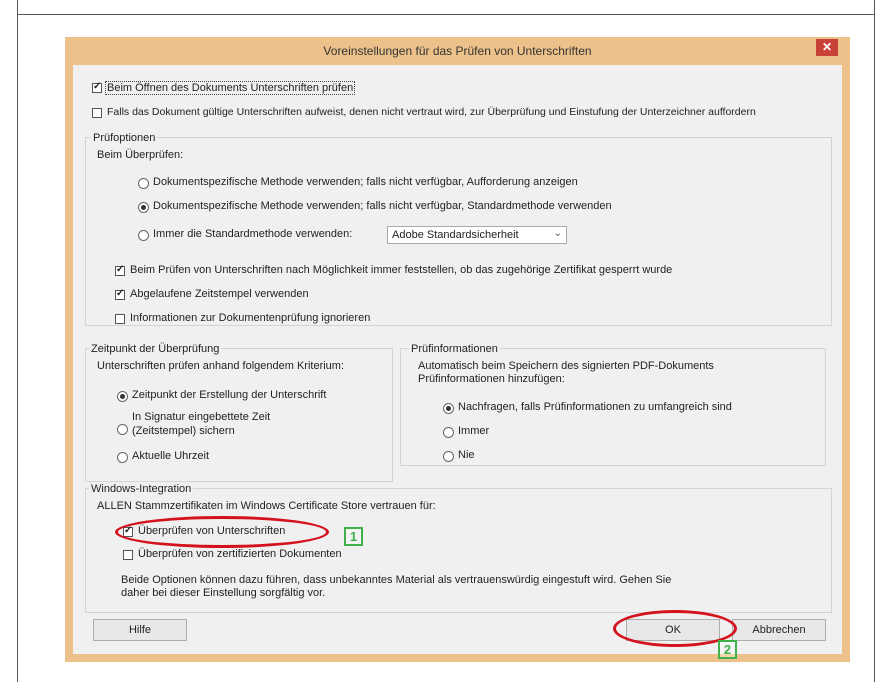 This screenshot has width=895, height=682. I want to click on pruefoptionen-subtitle: Beim Überprüfen:, so click(140, 155).